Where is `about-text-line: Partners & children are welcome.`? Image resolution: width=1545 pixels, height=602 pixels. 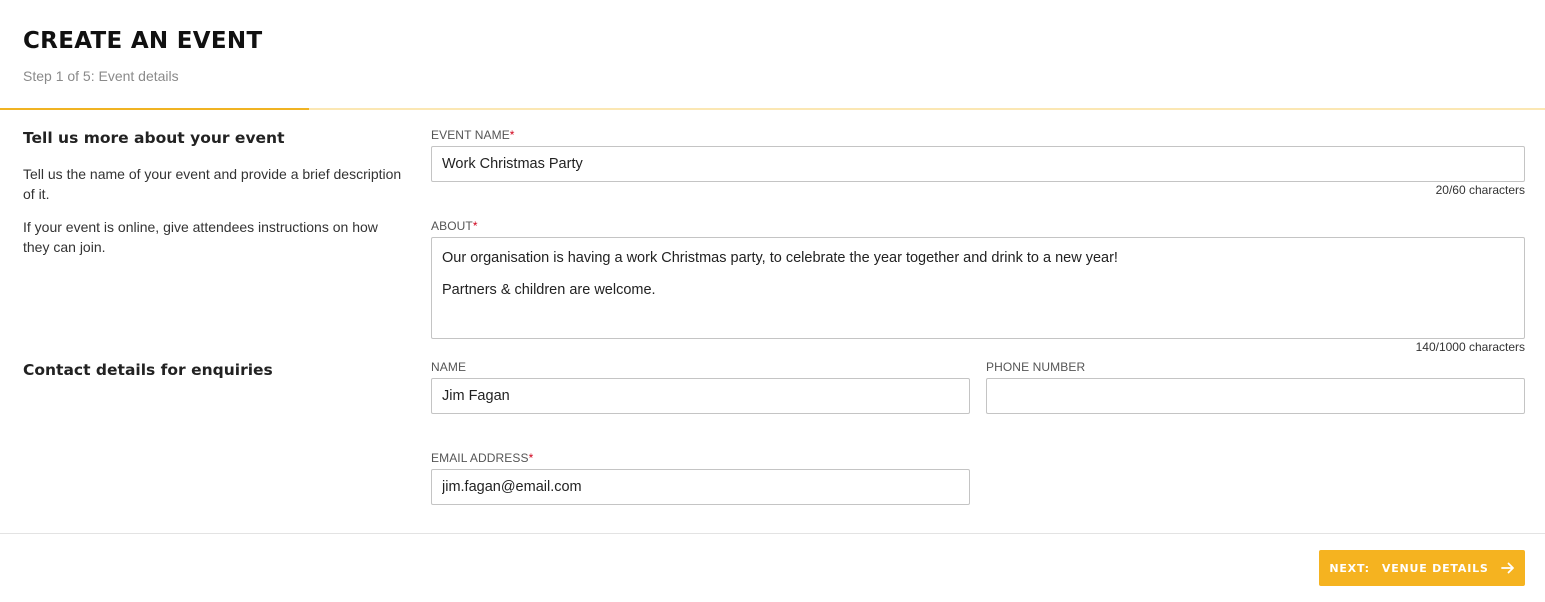 about-text-line: Partners & children are welcome. is located at coordinates (549, 290).